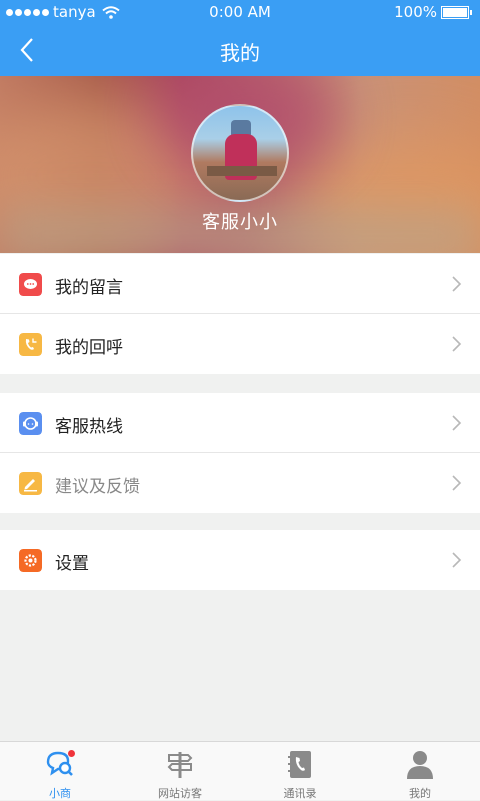 Image resolution: width=480 pixels, height=801 pixels. Describe the element at coordinates (240, 344) in the screenshot. I see `menu-item-my-callbacks: 我的回呼` at that location.